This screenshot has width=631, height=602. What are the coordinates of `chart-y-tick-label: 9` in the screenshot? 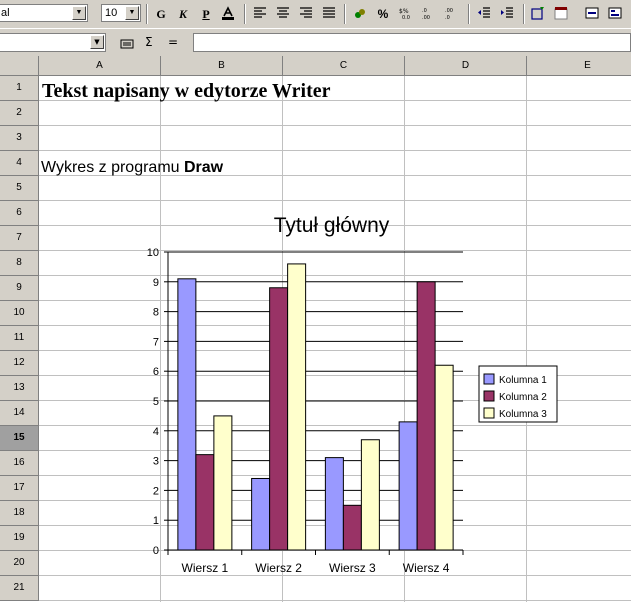 It's located at (156, 283).